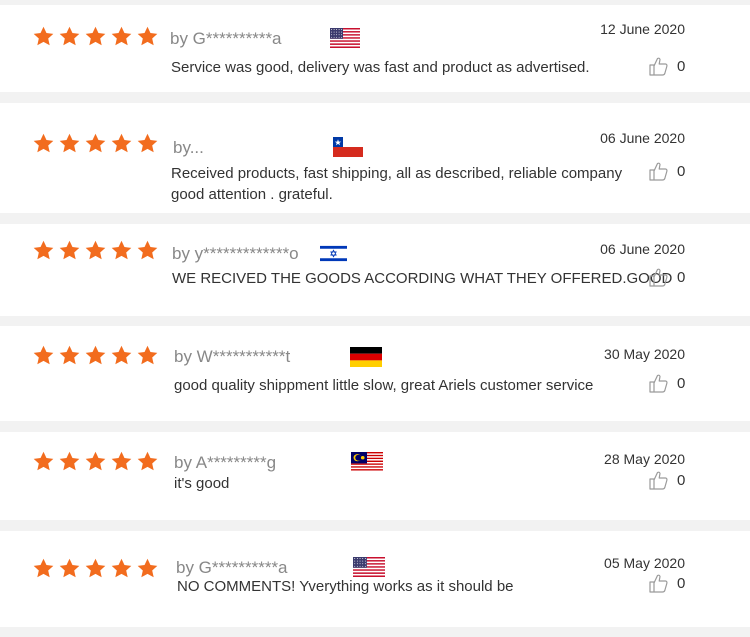  What do you see at coordinates (235, 253) in the screenshot?
I see `review-author: by y*************o` at bounding box center [235, 253].